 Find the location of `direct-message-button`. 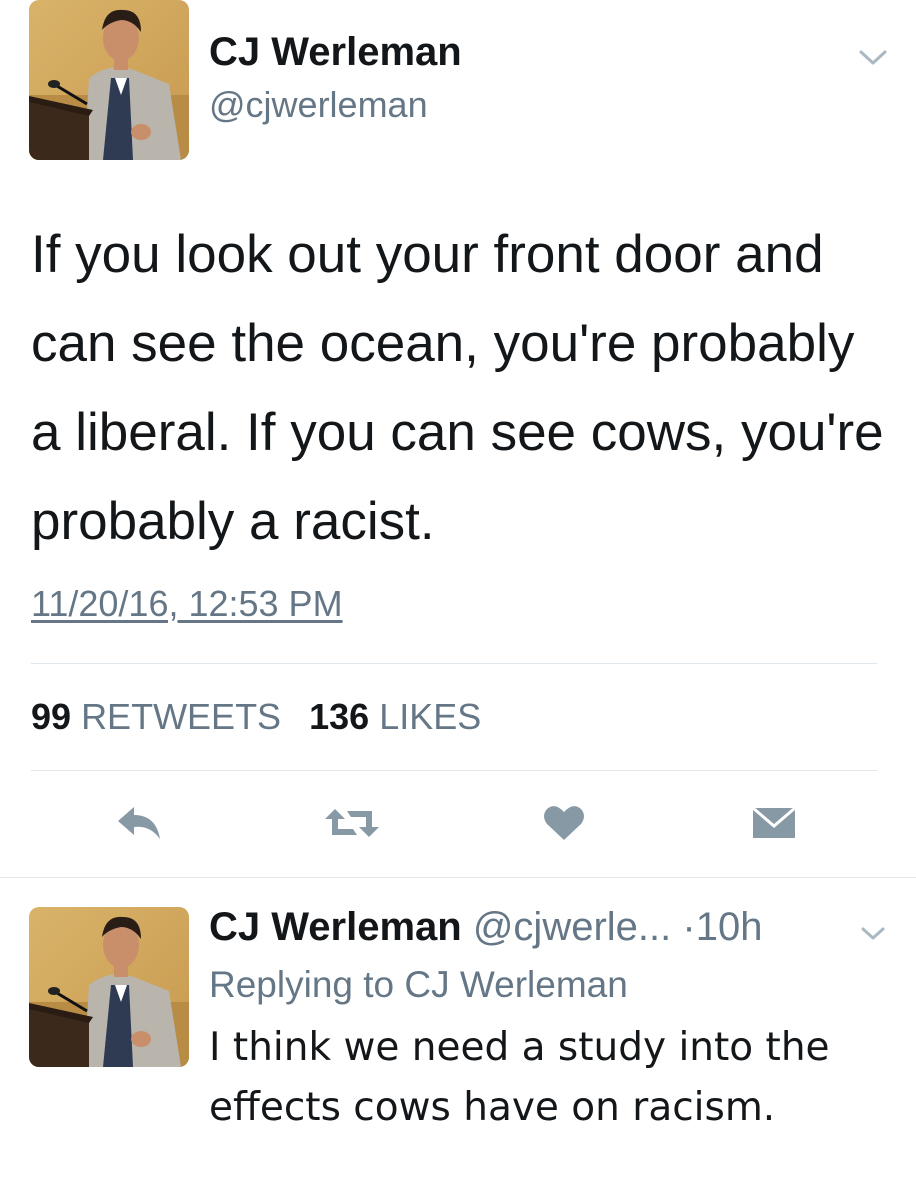

direct-message-button is located at coordinates (774, 823).